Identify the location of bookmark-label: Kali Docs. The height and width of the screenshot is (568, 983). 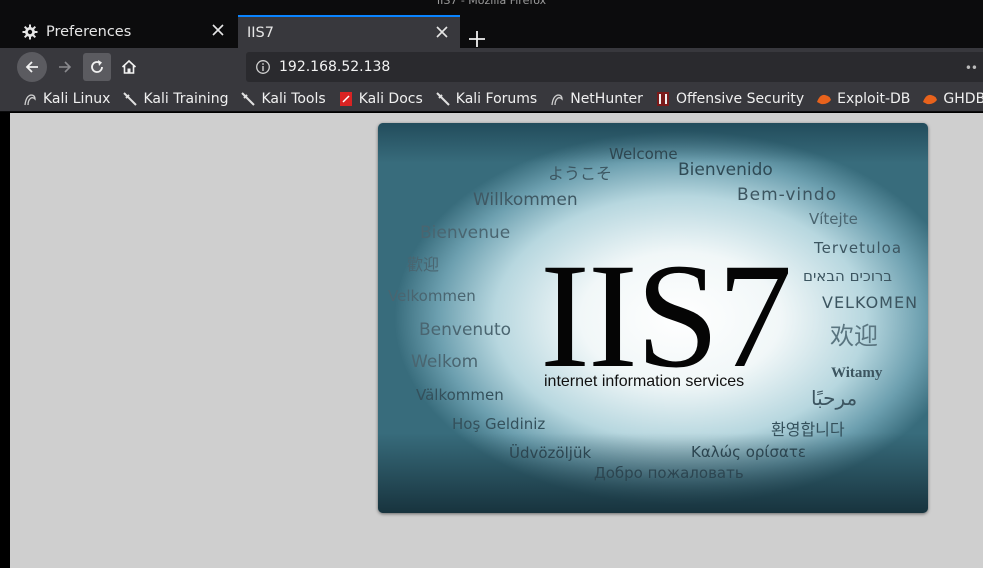
(390, 98).